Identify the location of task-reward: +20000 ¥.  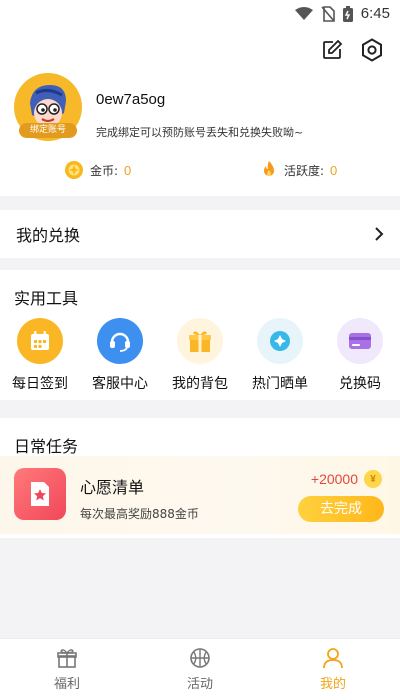
(346, 479).